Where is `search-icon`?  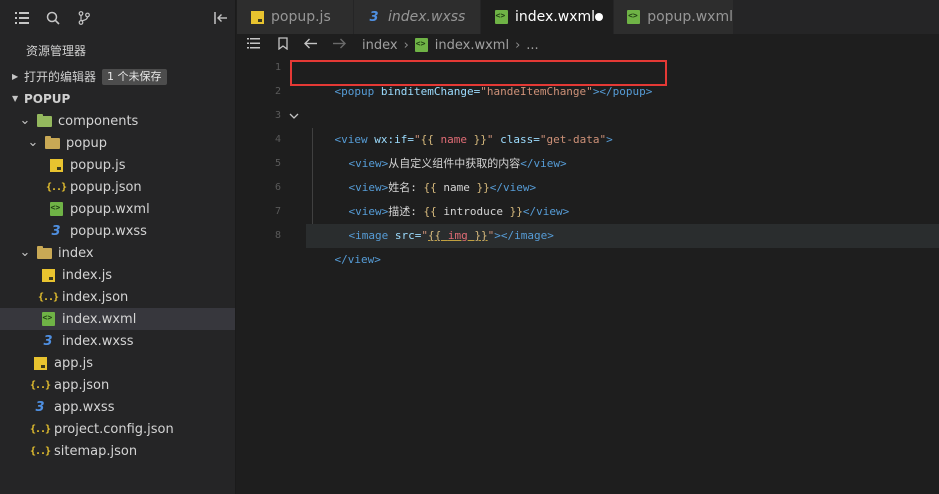 search-icon is located at coordinates (53, 18).